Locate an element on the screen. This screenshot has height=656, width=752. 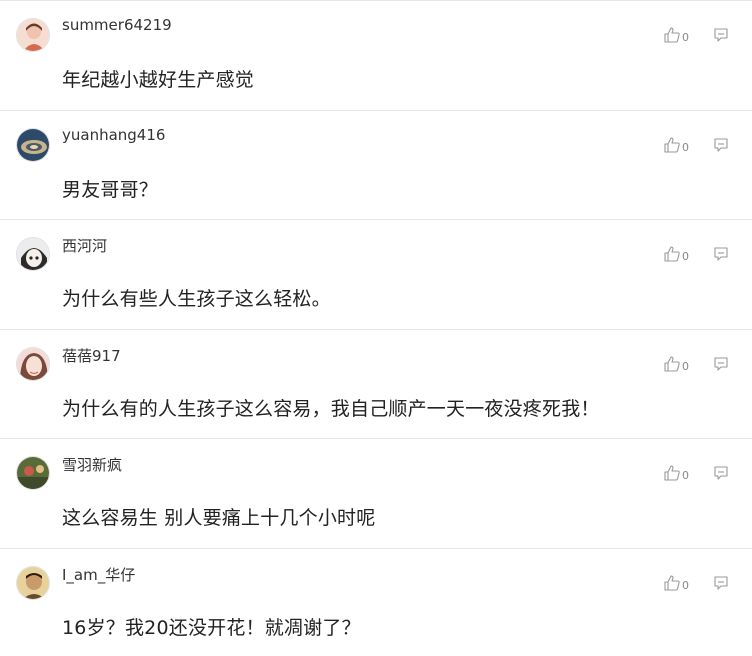
comment-text: 16岁？我20还没开花！就凋谢了？ is located at coordinates (211, 628).